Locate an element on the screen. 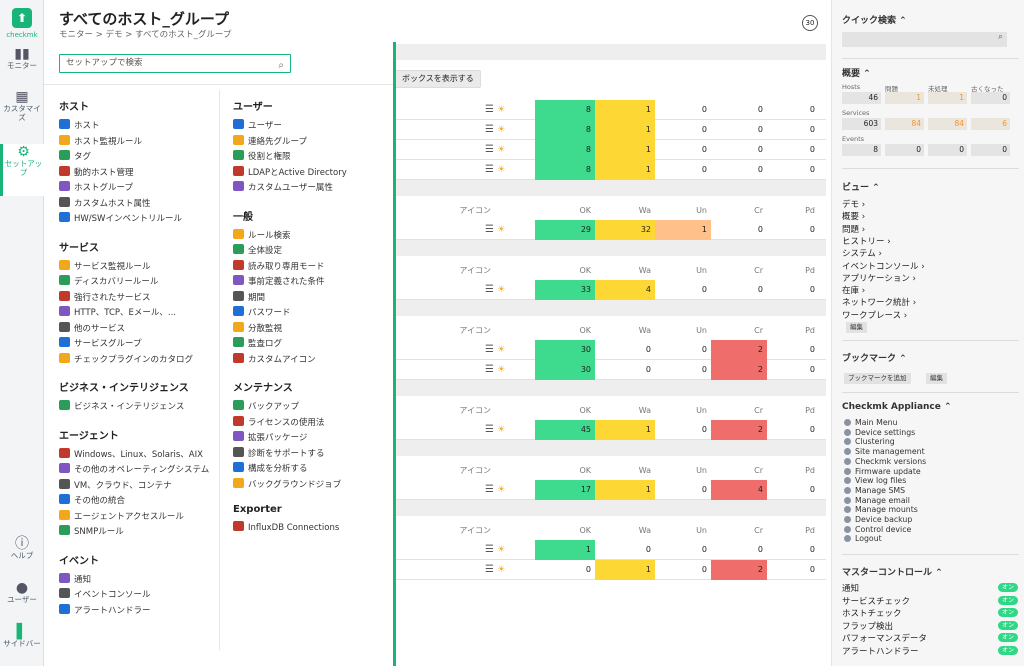  master-control-title: マスターコントロール ⌃ is located at coordinates (892, 571).